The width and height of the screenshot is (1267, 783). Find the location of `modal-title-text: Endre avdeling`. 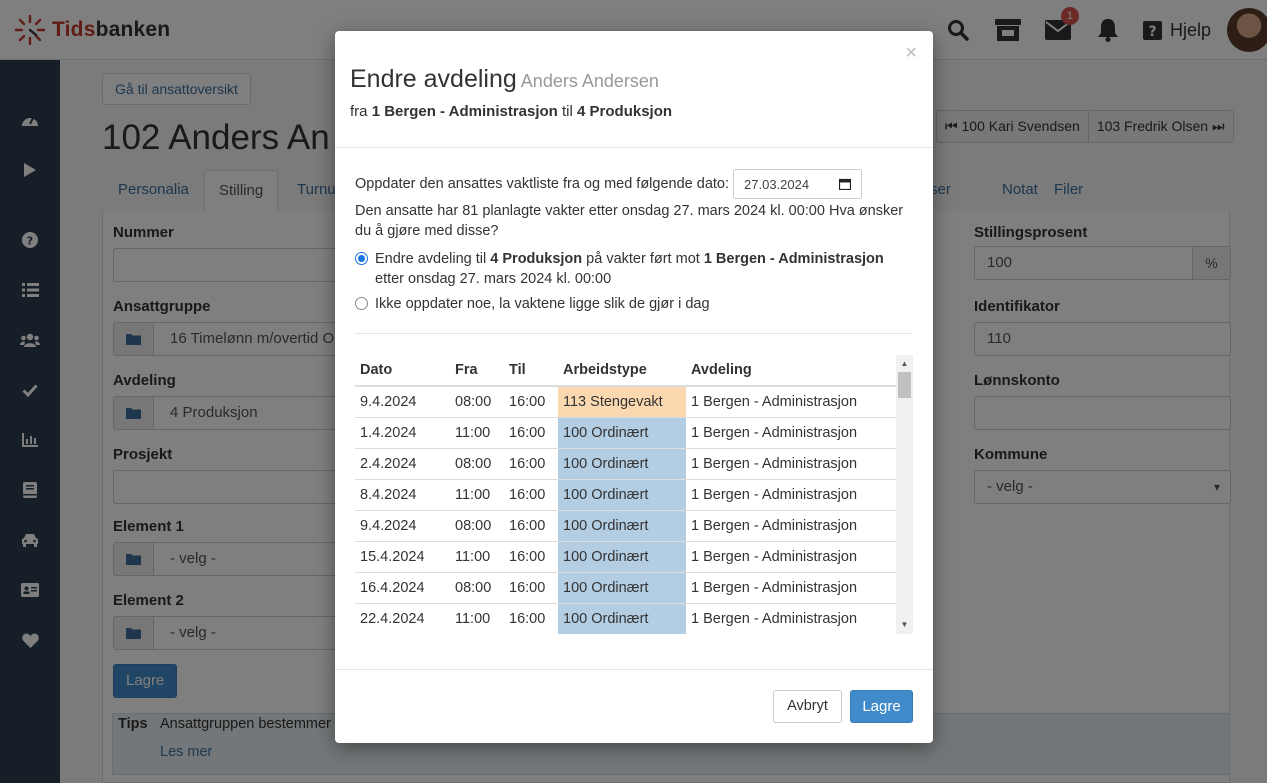

modal-title-text: Endre avdeling is located at coordinates (433, 79).